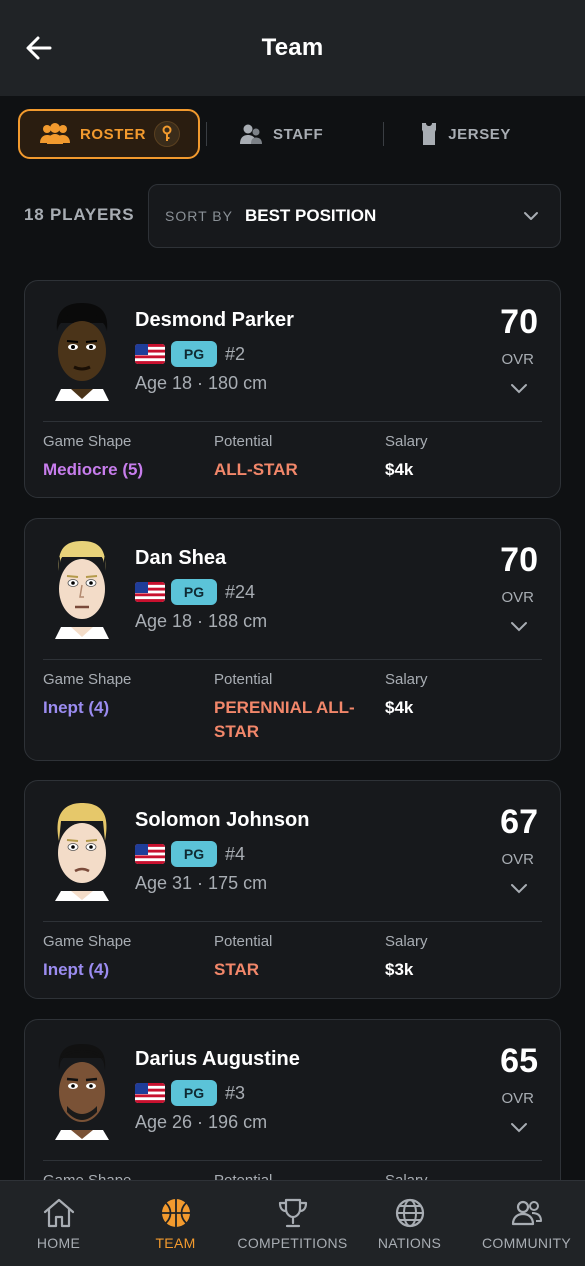 The height and width of the screenshot is (1266, 585). Describe the element at coordinates (39, 48) in the screenshot. I see `back-button` at that location.